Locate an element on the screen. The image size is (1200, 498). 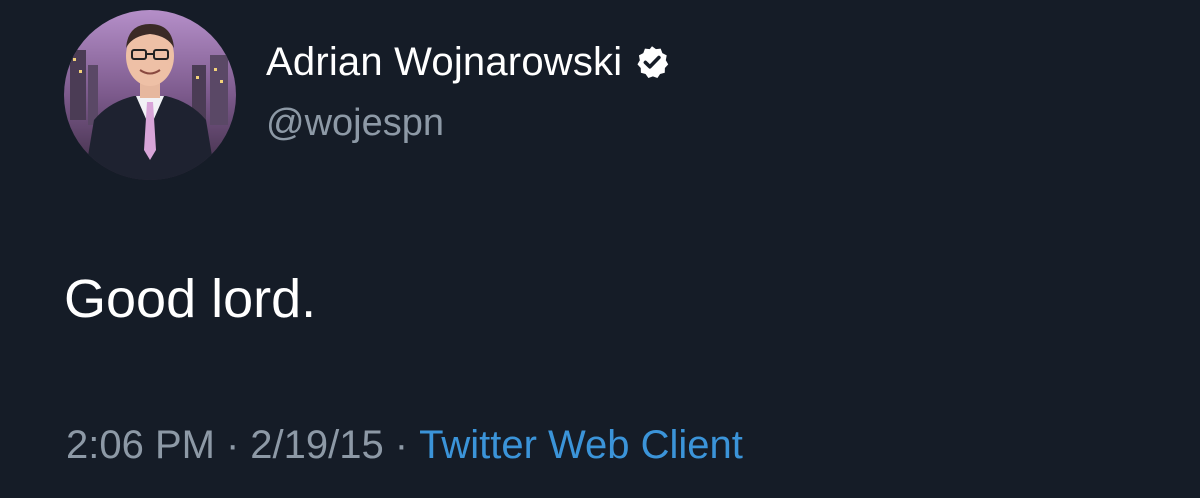
username-handle: @wojespn is located at coordinates (355, 123).